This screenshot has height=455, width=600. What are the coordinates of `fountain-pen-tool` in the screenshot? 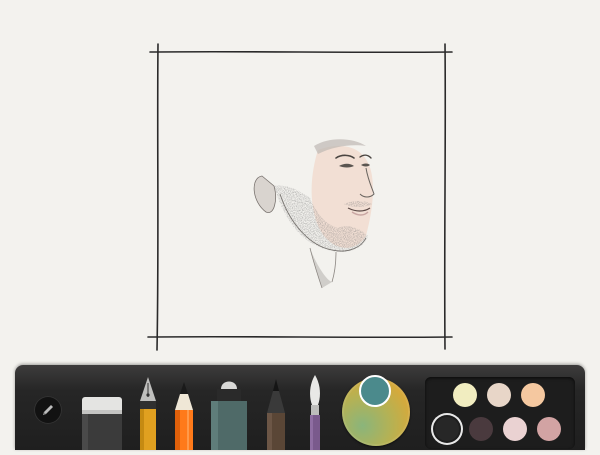 It's located at (148, 412).